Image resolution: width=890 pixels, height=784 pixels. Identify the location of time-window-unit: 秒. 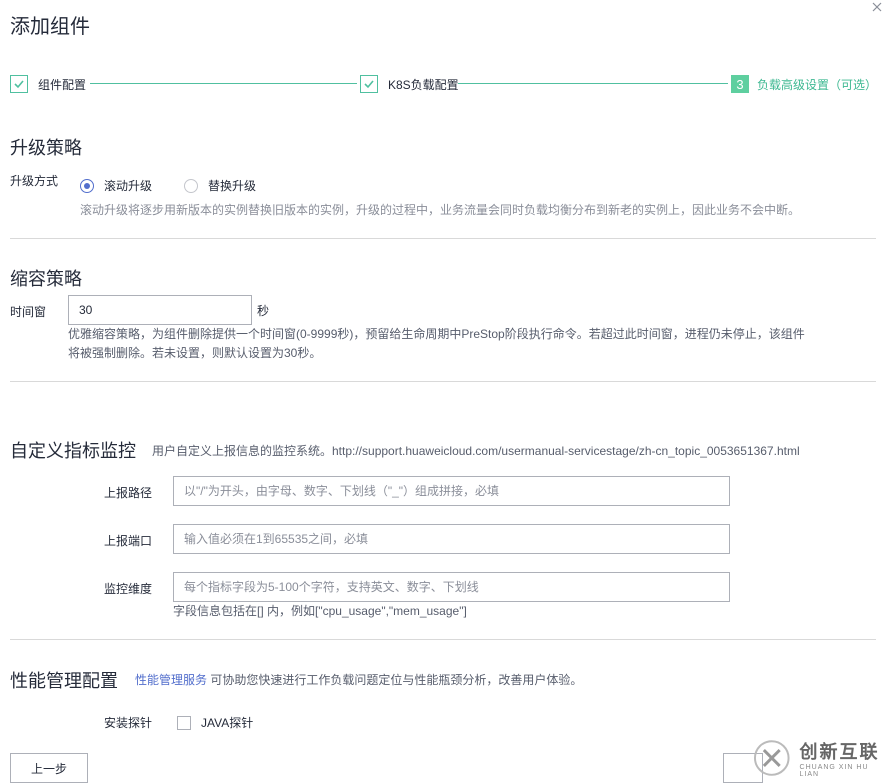
(263, 311).